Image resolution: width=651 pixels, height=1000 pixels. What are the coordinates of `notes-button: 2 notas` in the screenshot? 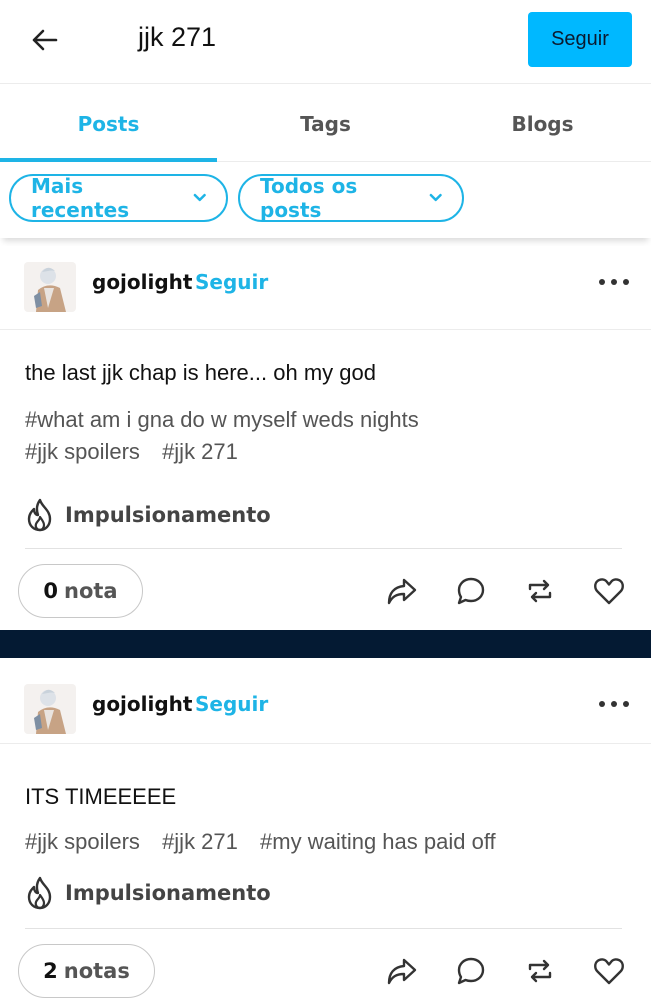 It's located at (86, 971).